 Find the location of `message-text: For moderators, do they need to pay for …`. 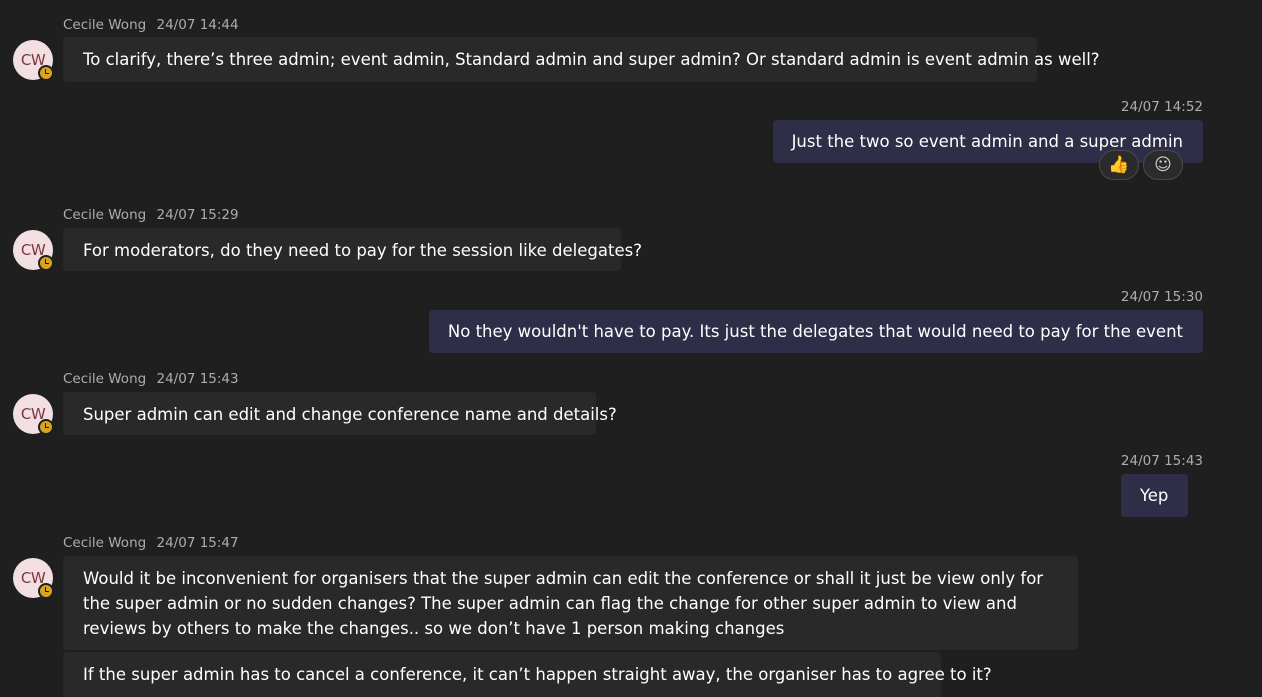

message-text: For moderators, do they need to pay for … is located at coordinates (362, 250).